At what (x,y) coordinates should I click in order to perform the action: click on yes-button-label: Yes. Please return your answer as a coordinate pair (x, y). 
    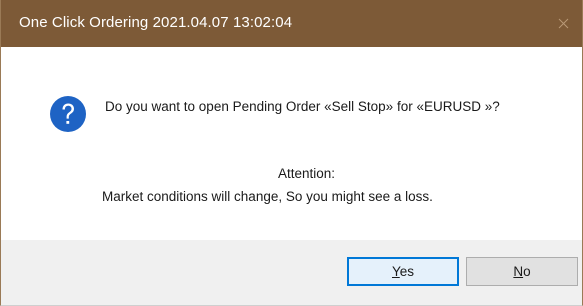
    Looking at the image, I should click on (403, 271).